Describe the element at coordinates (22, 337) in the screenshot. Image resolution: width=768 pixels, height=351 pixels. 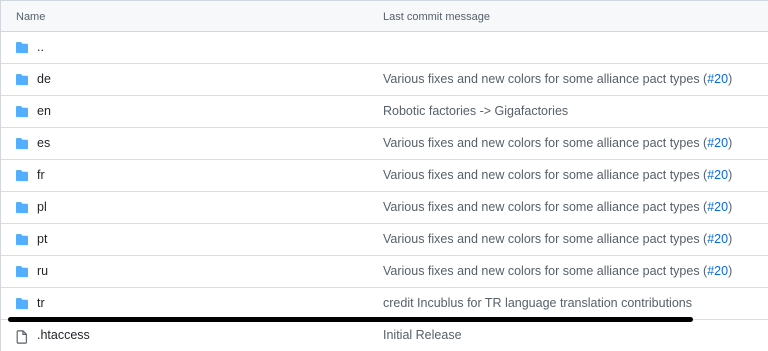
I see `file-icon` at that location.